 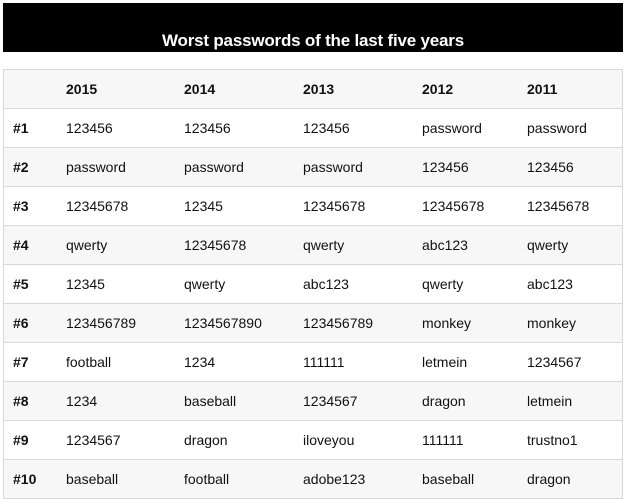 I want to click on rank-cell: #1, so click(x=35, y=128).